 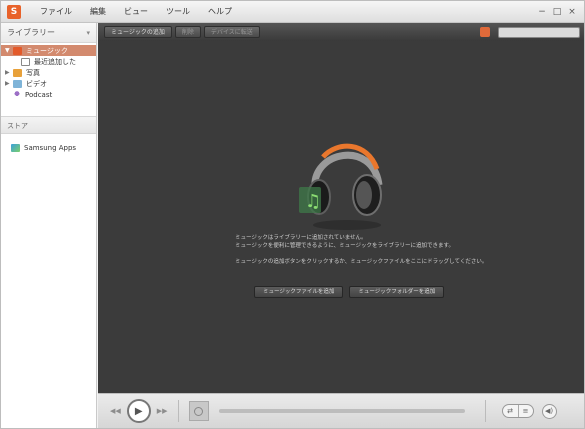 What do you see at coordinates (17, 72) in the screenshot?
I see `photo-icon` at bounding box center [17, 72].